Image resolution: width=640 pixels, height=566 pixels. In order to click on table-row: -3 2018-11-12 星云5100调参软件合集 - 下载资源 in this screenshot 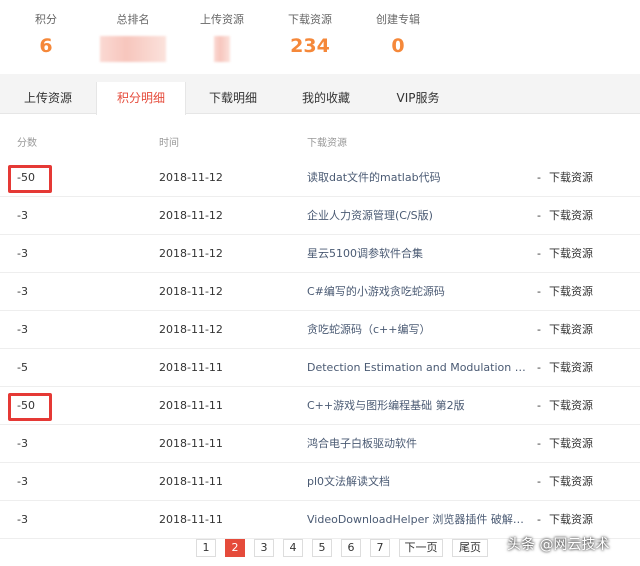, I will do `click(320, 254)`.